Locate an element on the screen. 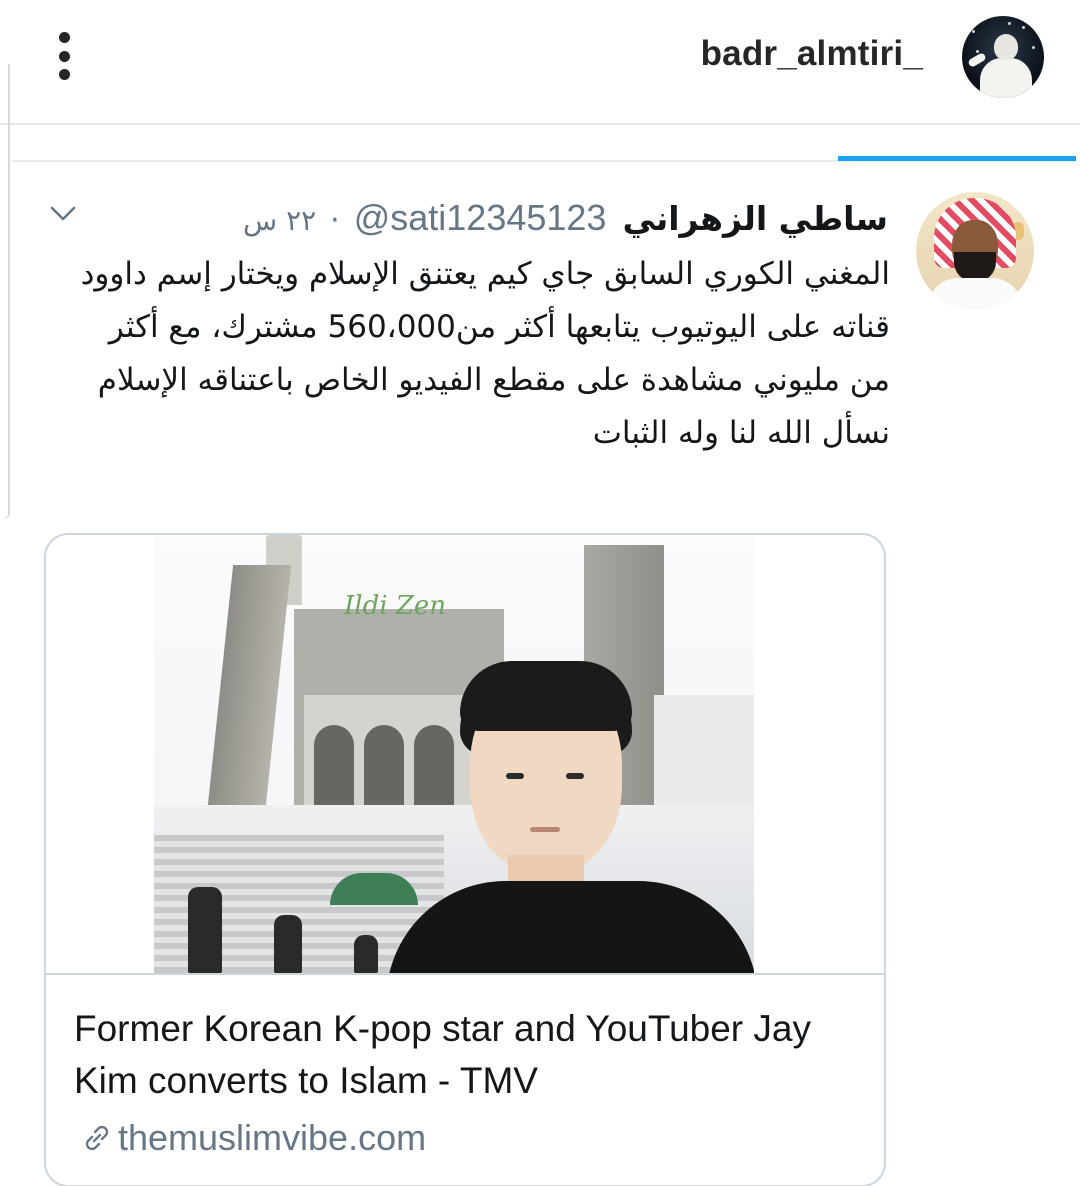 This screenshot has height=1186, width=1080. tweet-author-name: ساطي الزهراني is located at coordinates (755, 219).